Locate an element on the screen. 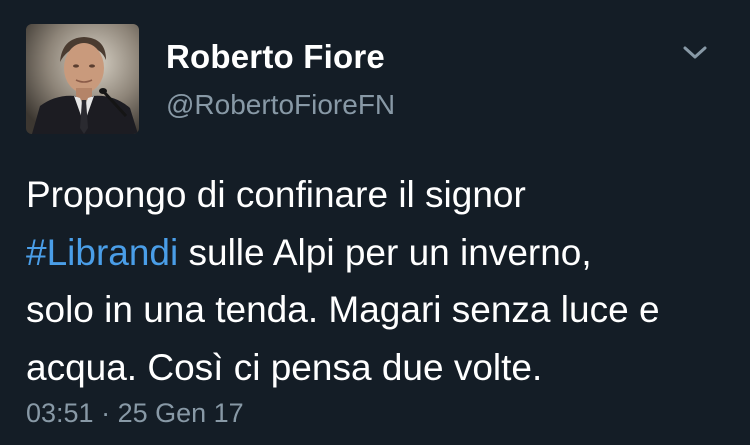  avatar is located at coordinates (82, 79).